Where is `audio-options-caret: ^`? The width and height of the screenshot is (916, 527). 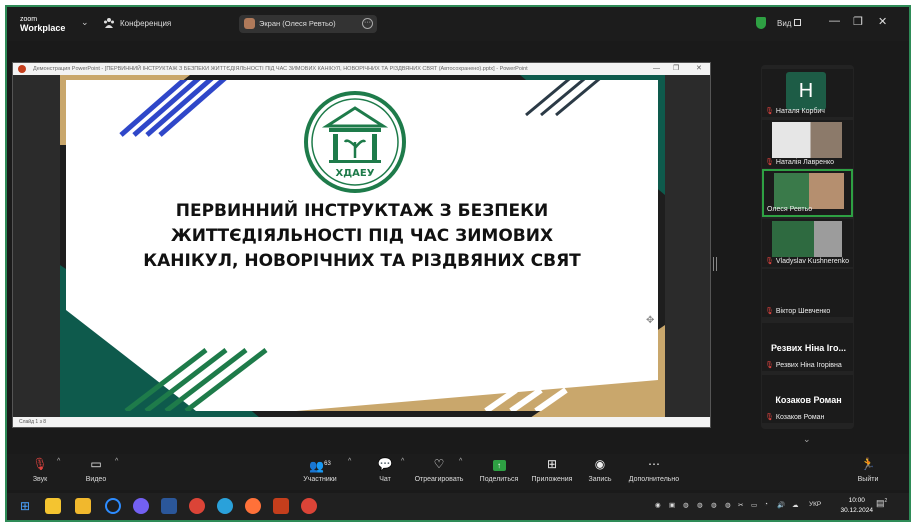
audio-options-caret: ^ is located at coordinates (58, 461).